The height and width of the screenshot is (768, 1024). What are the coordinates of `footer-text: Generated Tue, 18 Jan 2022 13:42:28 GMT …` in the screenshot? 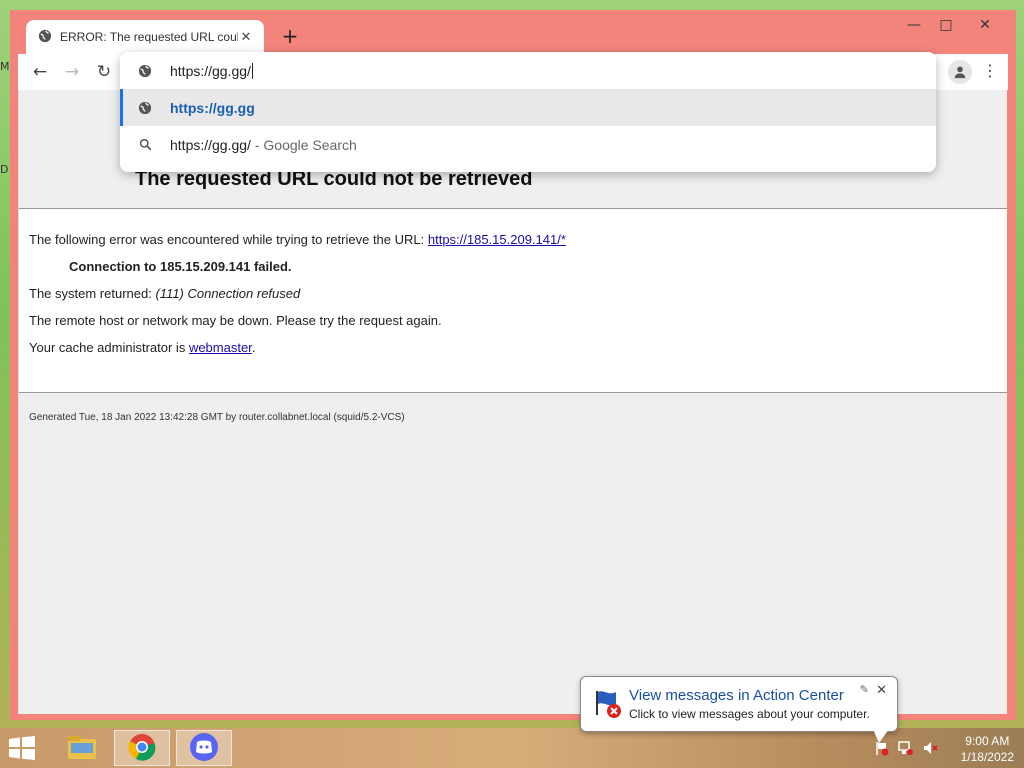 It's located at (217, 417).